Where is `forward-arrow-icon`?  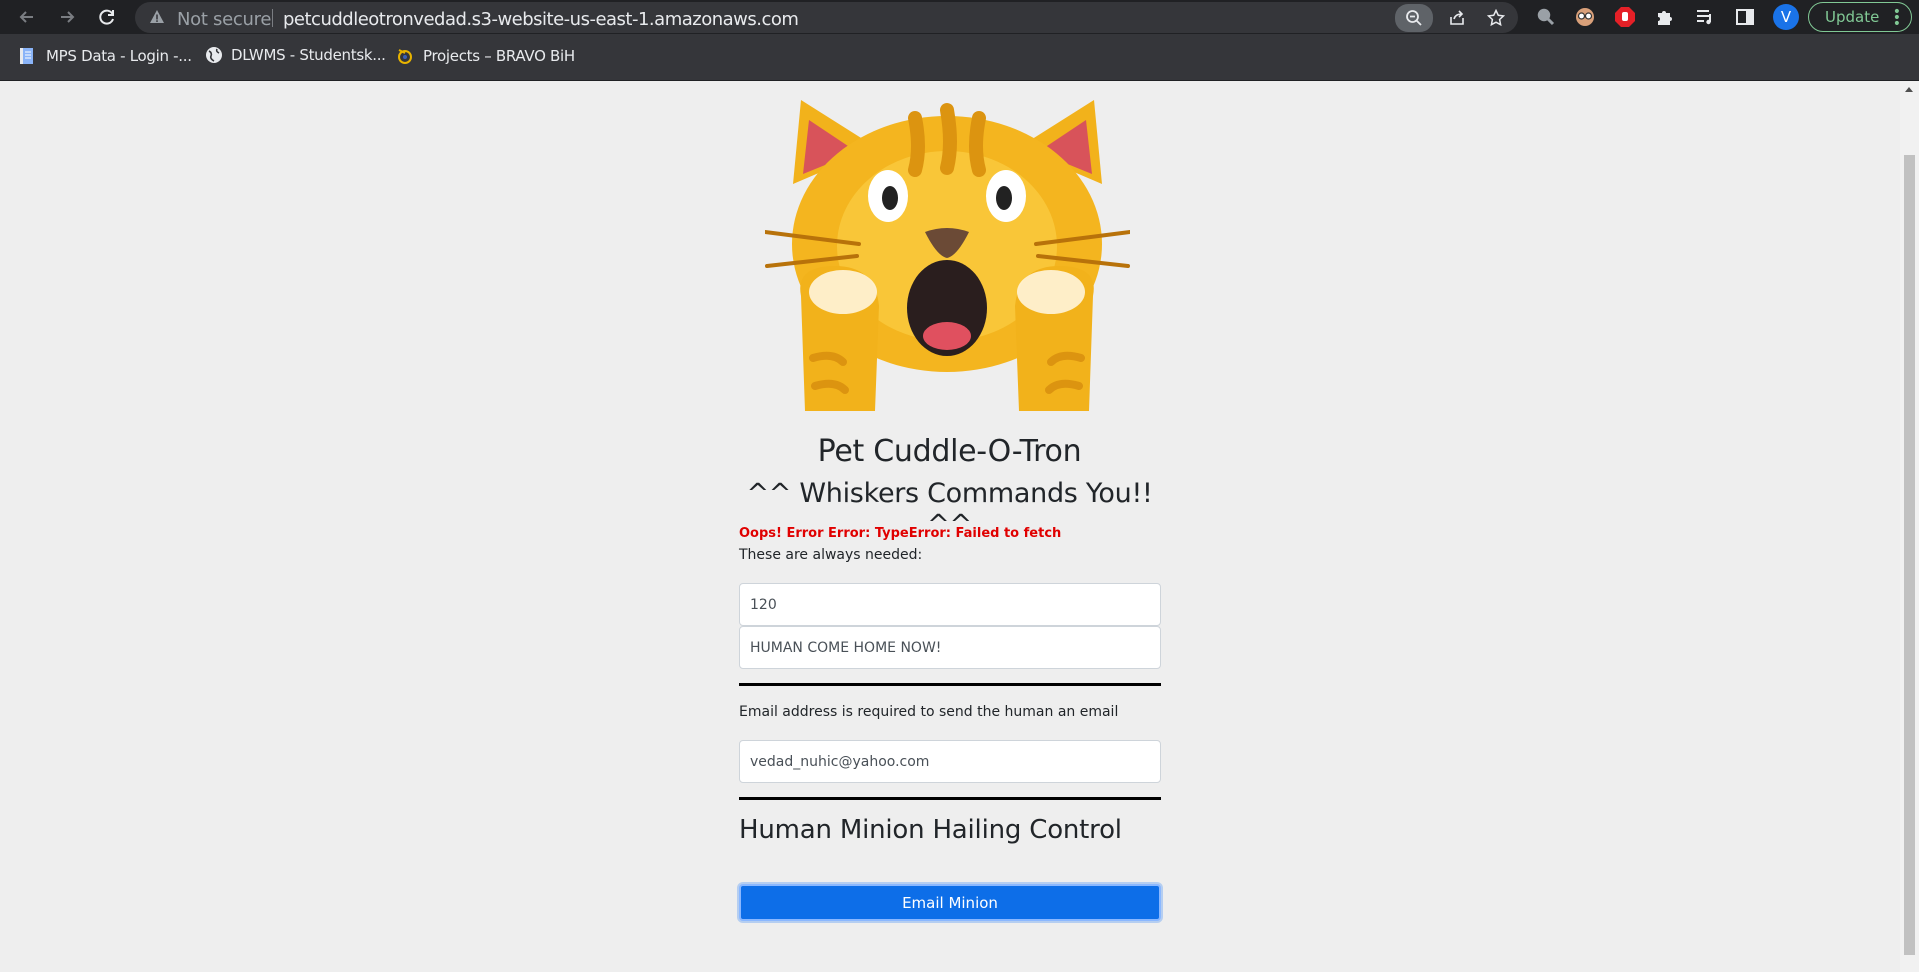
forward-arrow-icon is located at coordinates (68, 17).